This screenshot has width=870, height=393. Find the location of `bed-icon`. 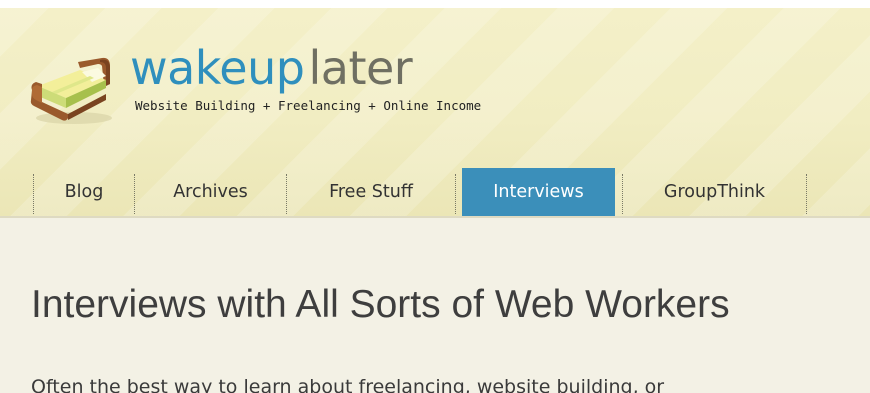

bed-icon is located at coordinates (72, 91).